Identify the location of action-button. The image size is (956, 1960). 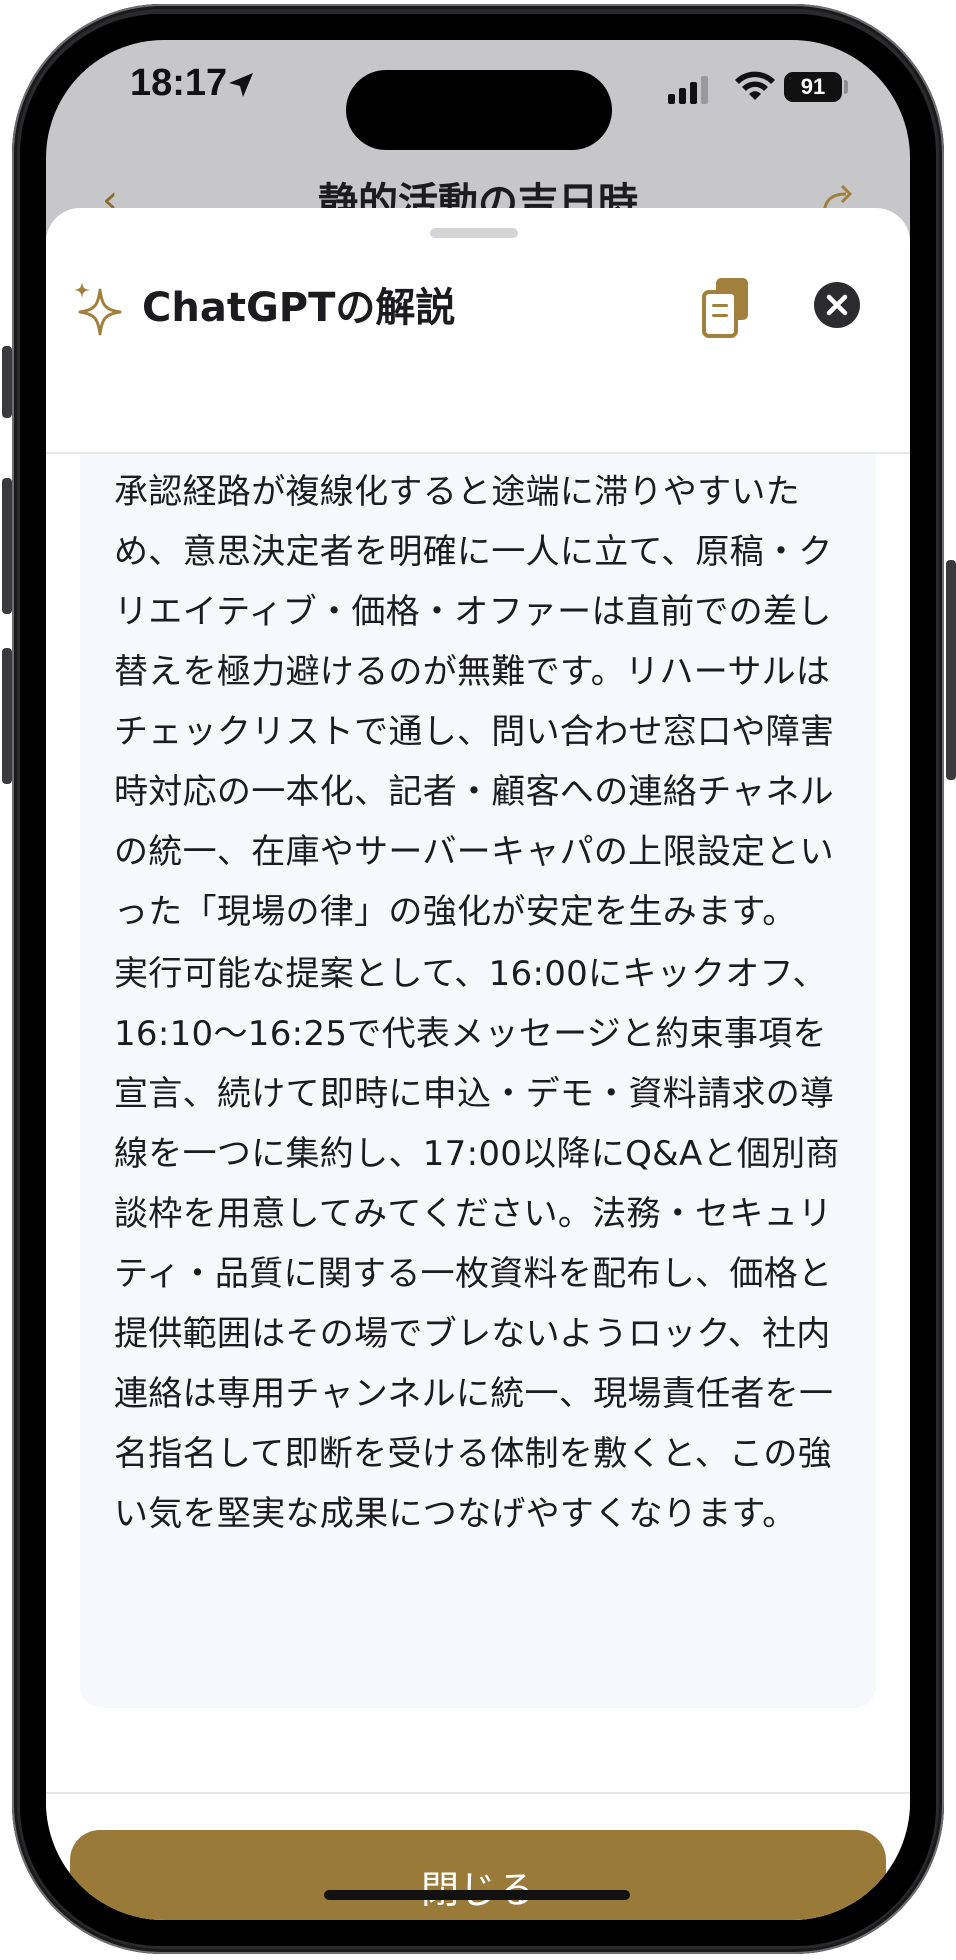
(7, 382).